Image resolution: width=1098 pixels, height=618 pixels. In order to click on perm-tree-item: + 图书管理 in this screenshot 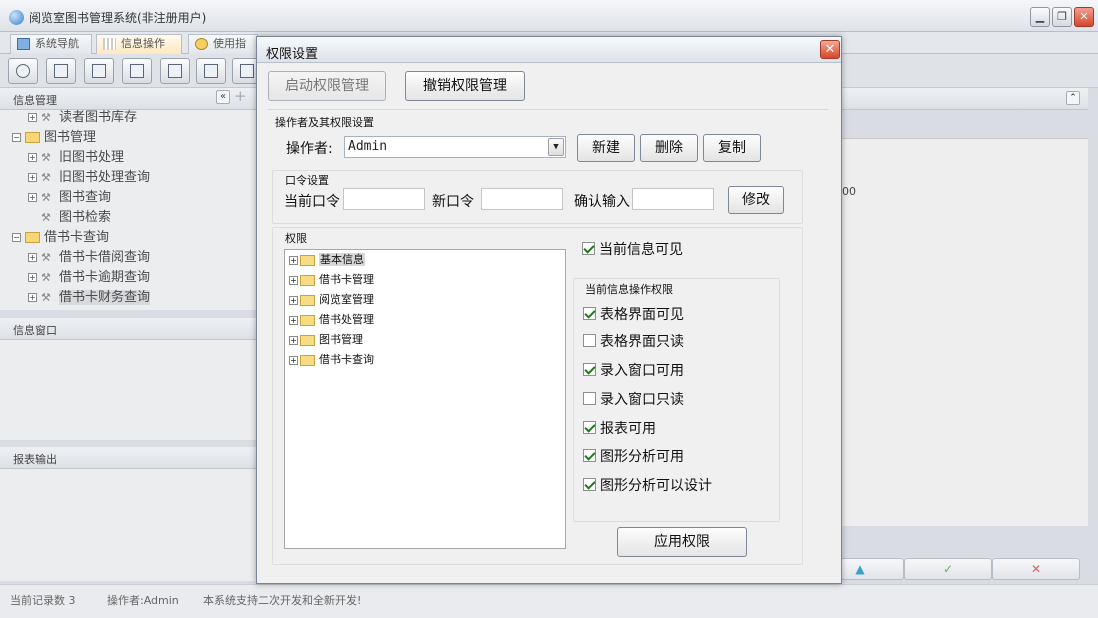, I will do `click(326, 340)`.